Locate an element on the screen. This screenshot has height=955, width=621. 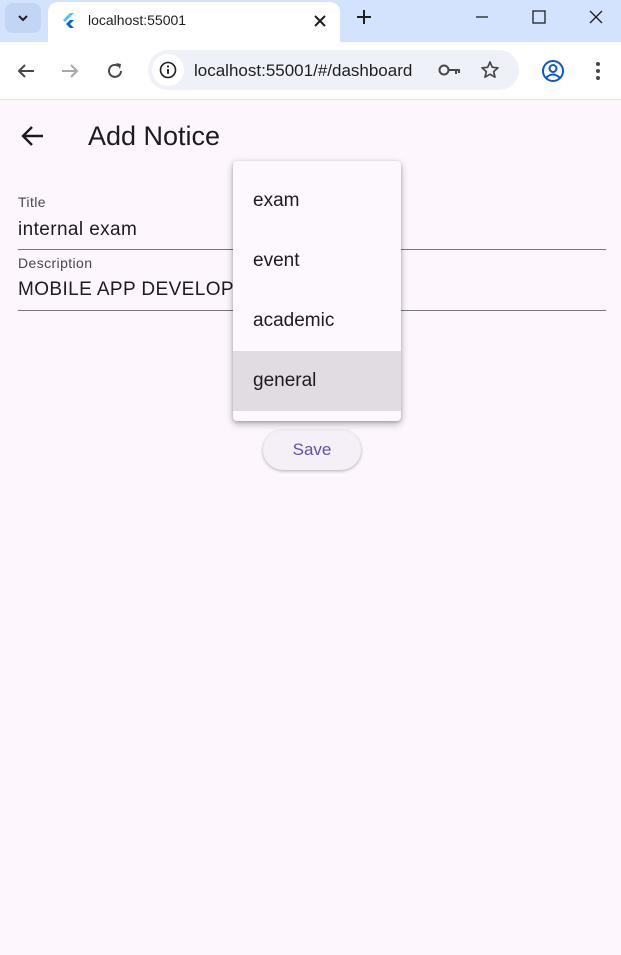
profile-icon is located at coordinates (553, 71).